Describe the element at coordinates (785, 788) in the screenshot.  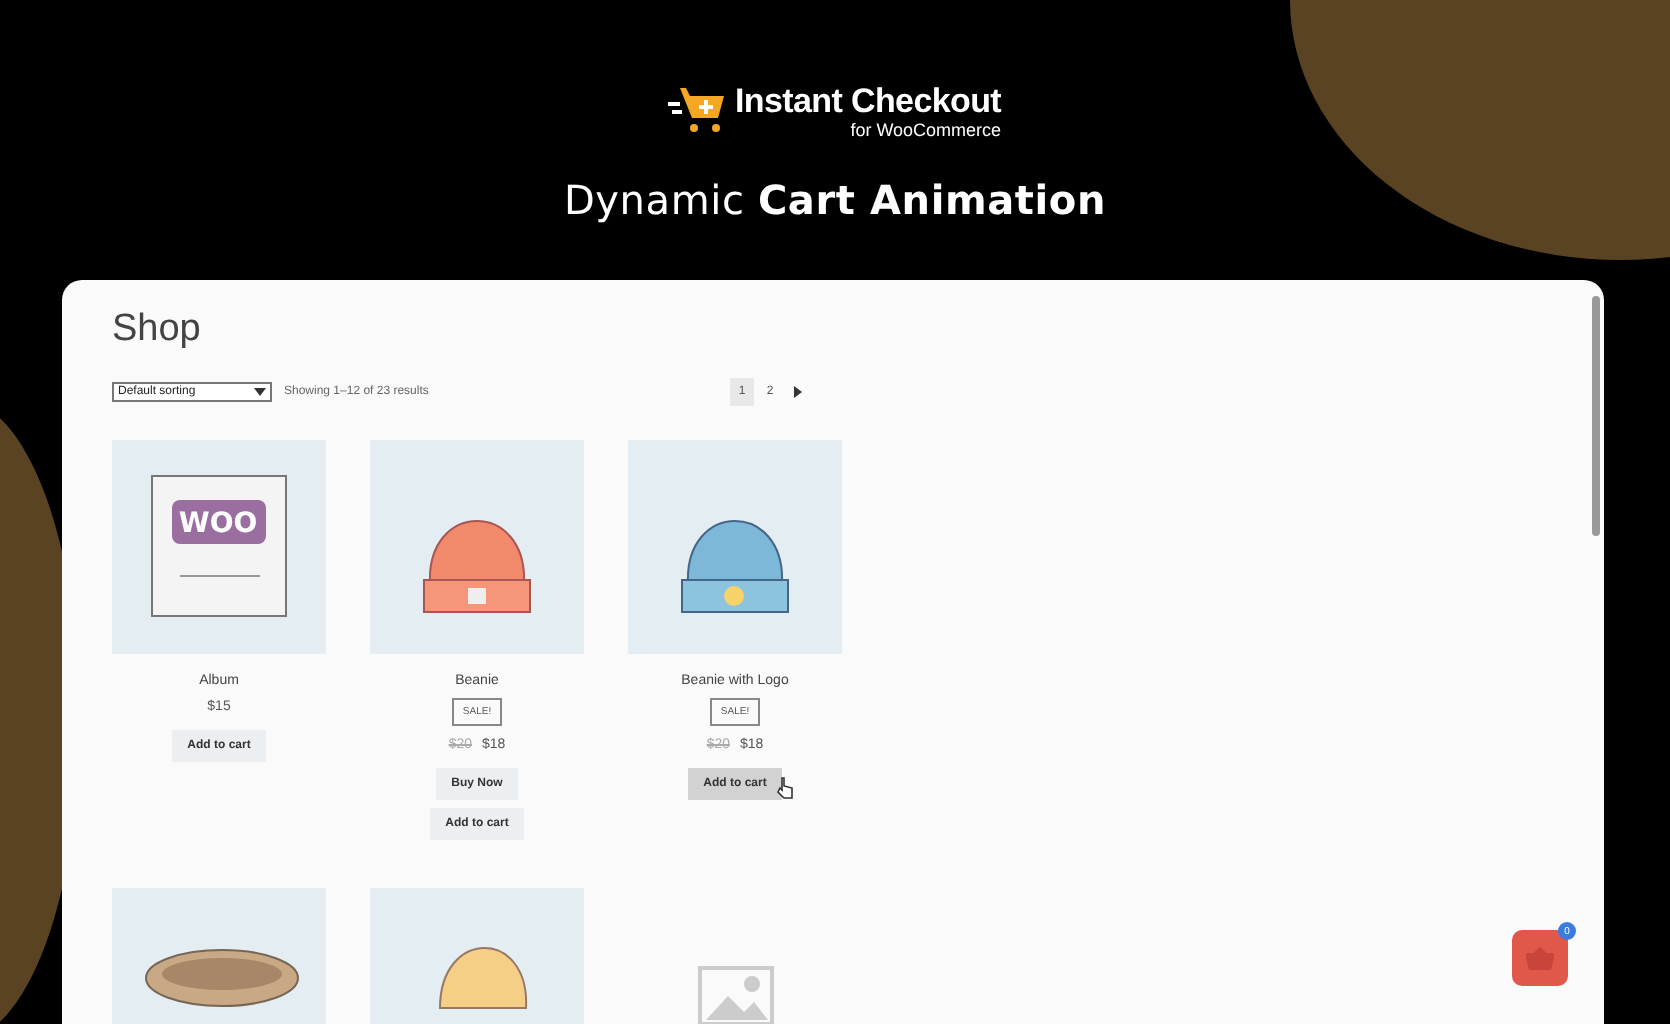
I see `pointer-cursor-icon` at that location.